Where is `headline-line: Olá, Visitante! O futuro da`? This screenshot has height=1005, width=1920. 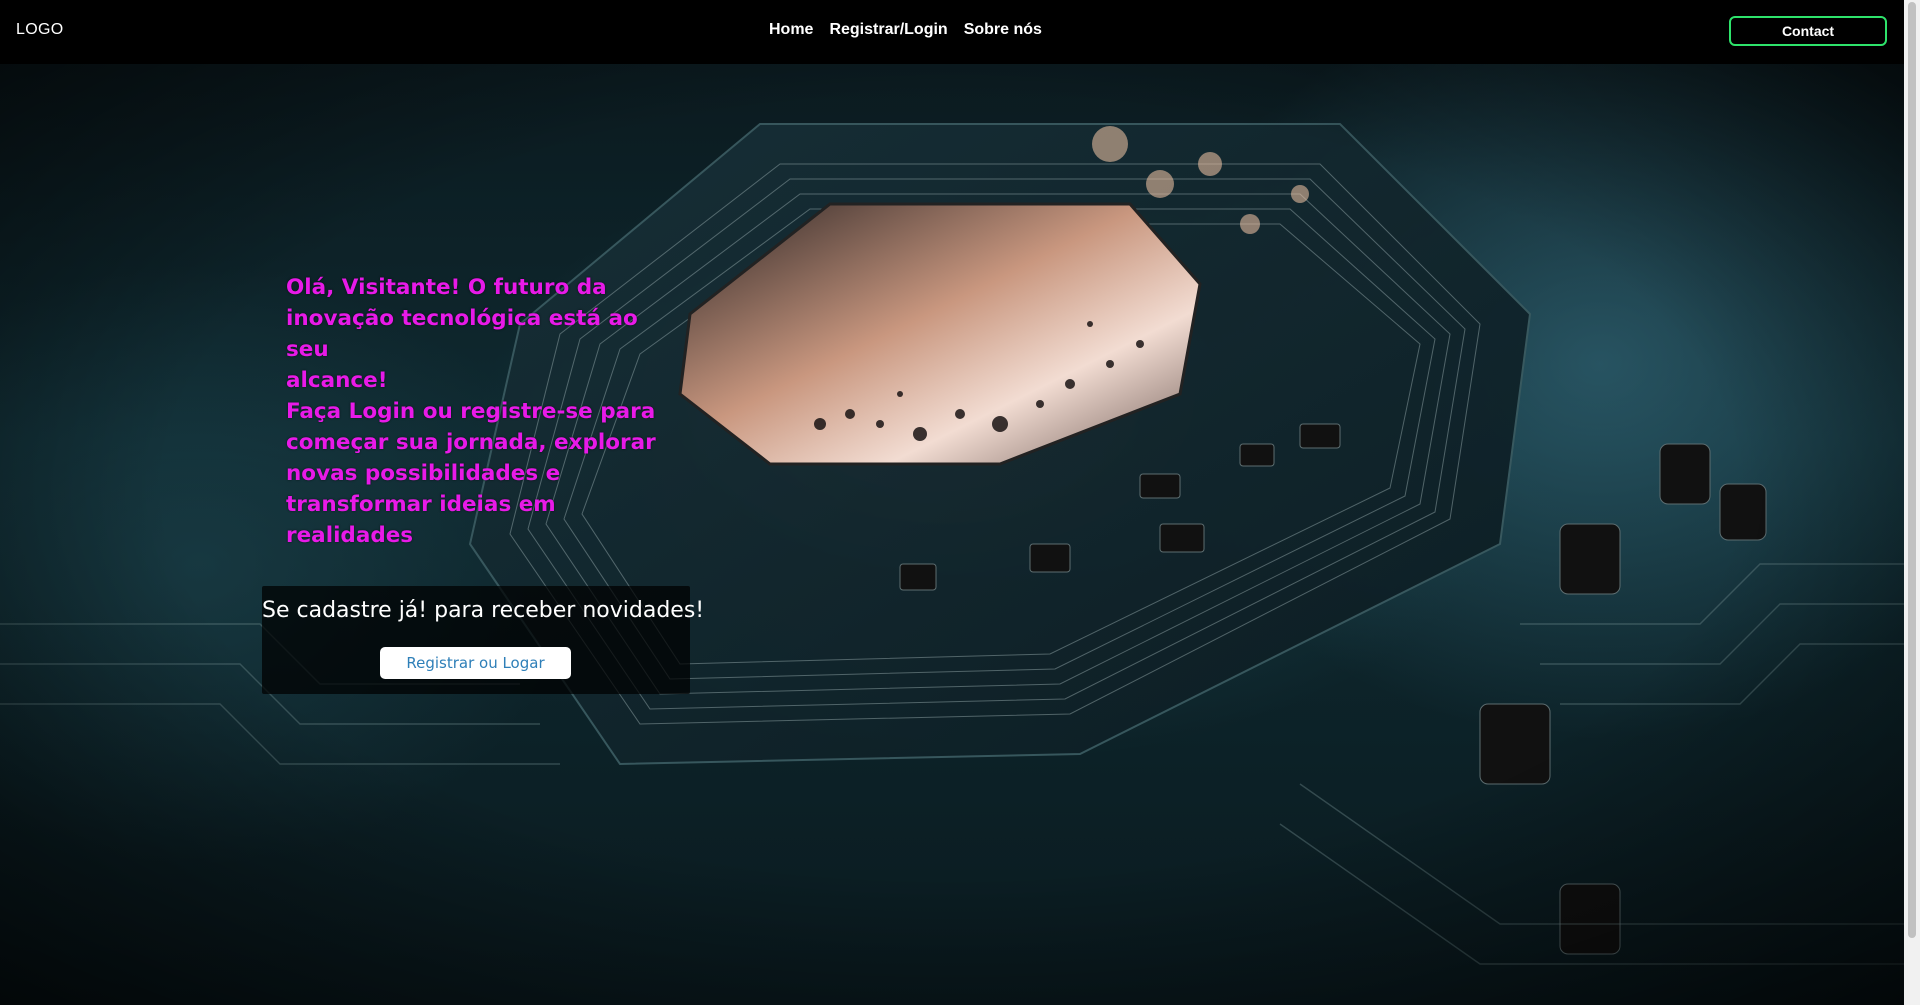
headline-line: Olá, Visitante! O futuro da is located at coordinates (446, 287).